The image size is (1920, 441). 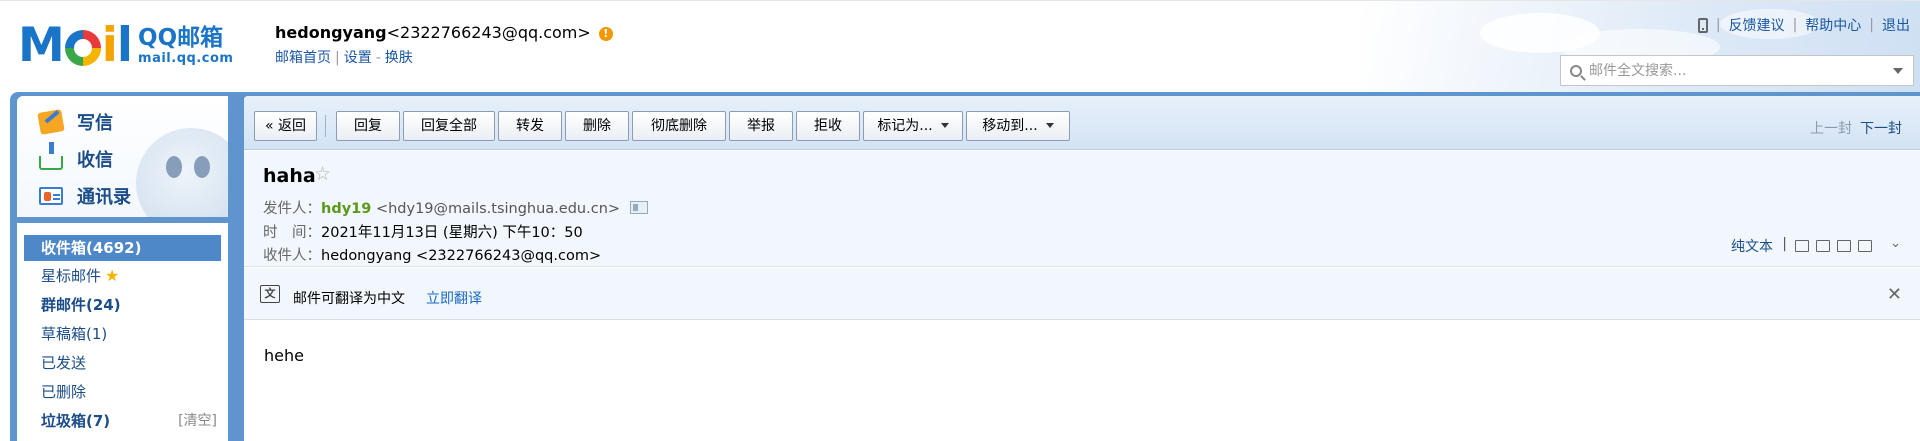 I want to click on plain-text-link: 纯文本, so click(x=1752, y=246).